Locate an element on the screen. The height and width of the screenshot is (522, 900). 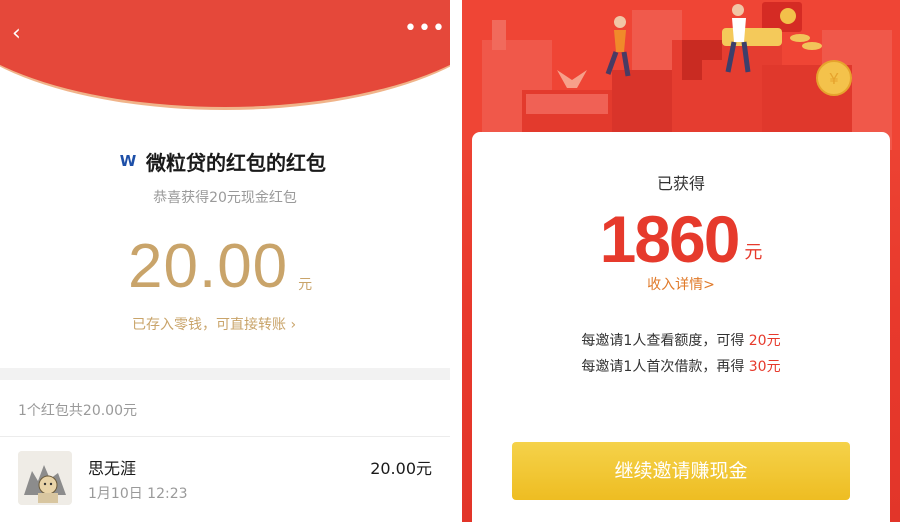
reward-rule-text: 每邀请1人查看额度，可得 is located at coordinates (665, 341).